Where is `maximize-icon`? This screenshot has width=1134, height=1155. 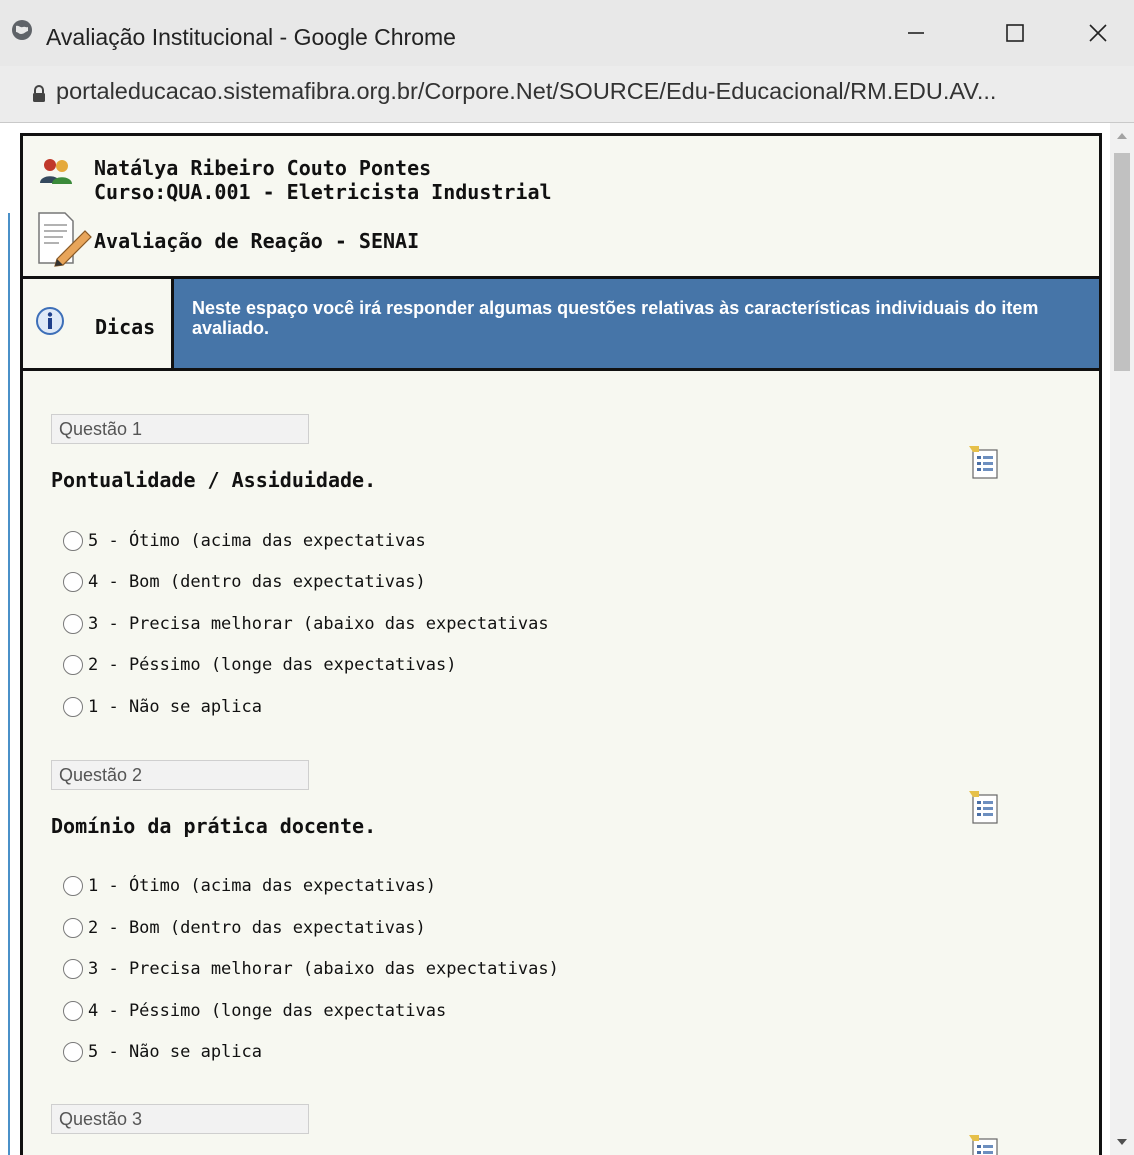 maximize-icon is located at coordinates (1015, 33).